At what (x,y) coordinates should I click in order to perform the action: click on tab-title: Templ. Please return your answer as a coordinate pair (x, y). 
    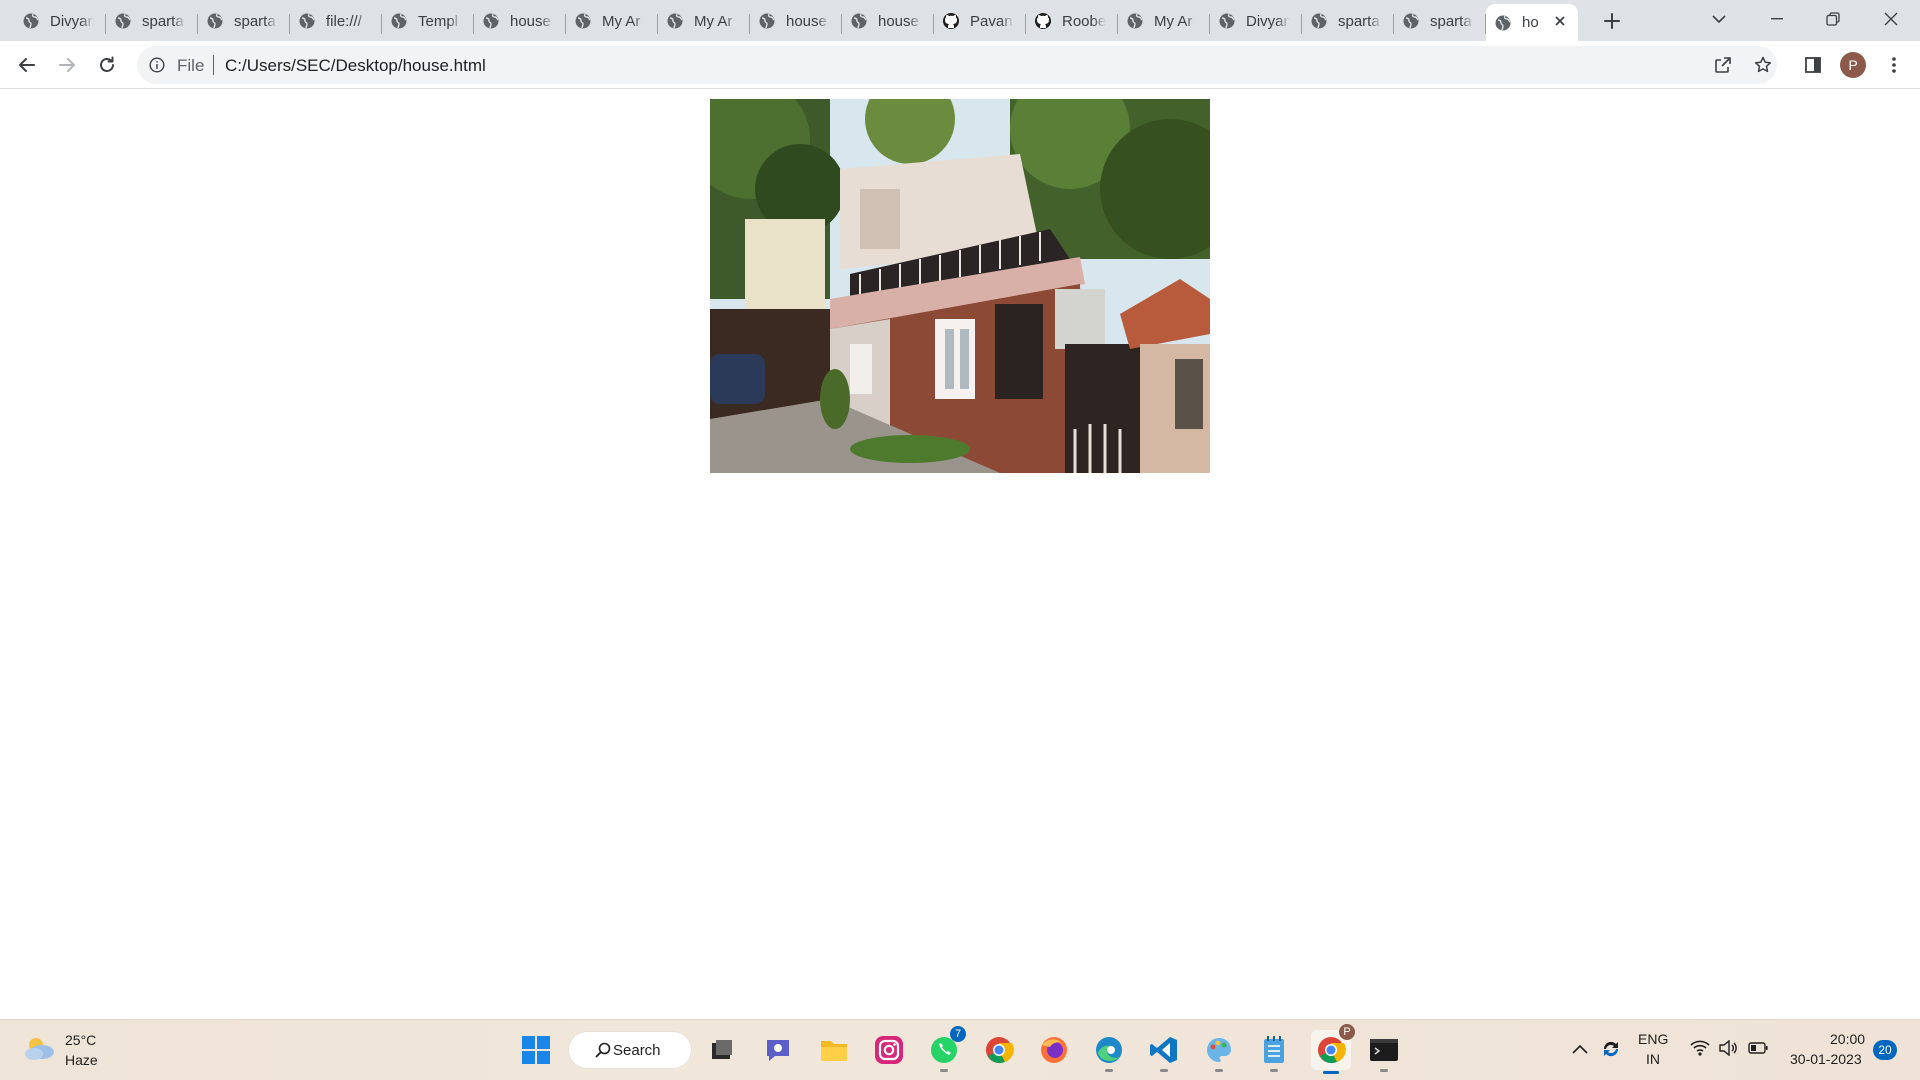
    Looking at the image, I should click on (438, 21).